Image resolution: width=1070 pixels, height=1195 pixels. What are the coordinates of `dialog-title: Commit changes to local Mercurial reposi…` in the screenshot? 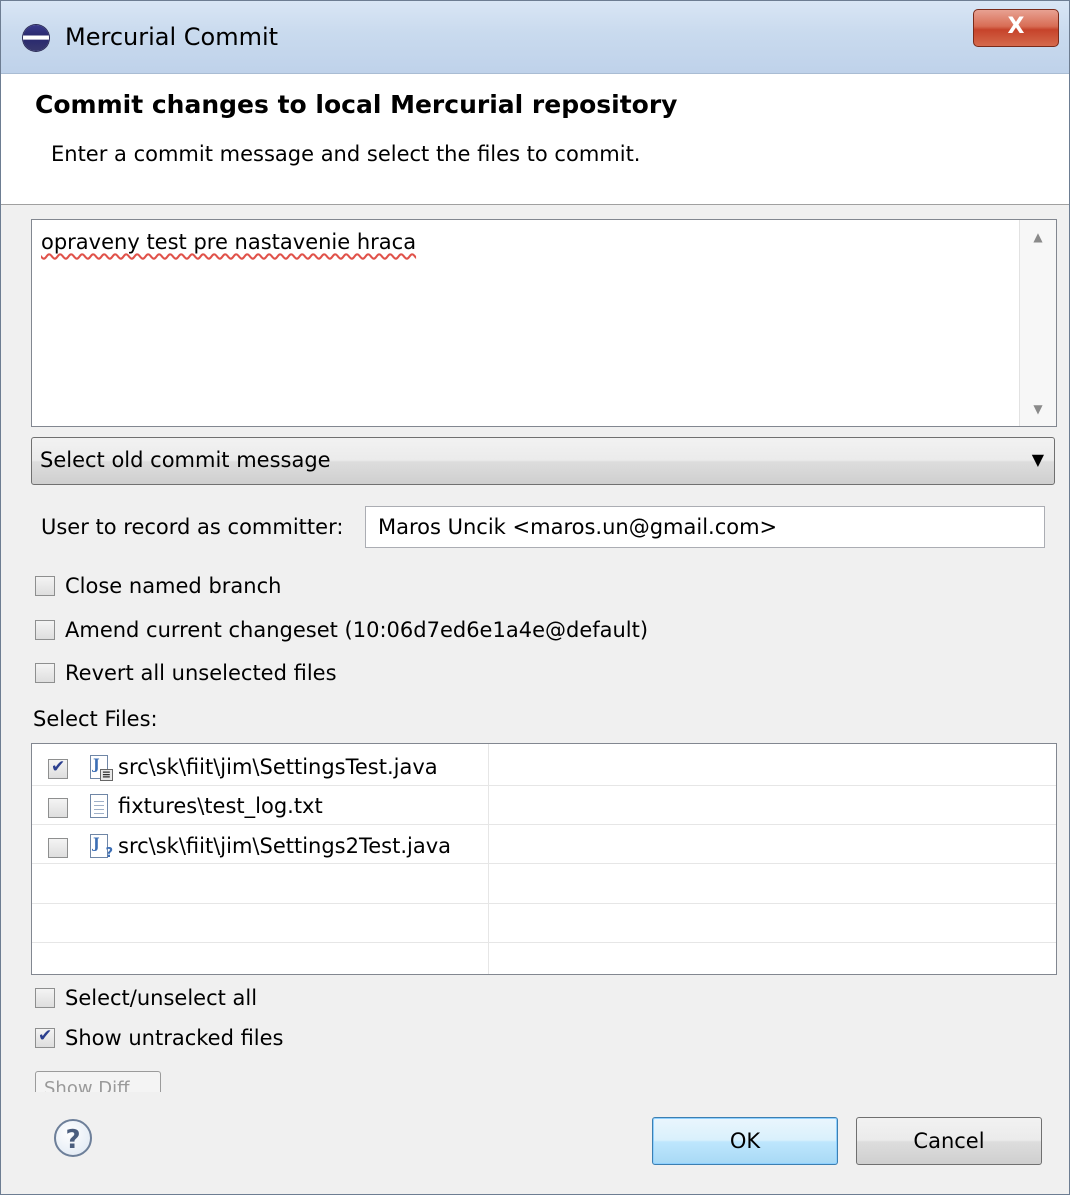 It's located at (356, 104).